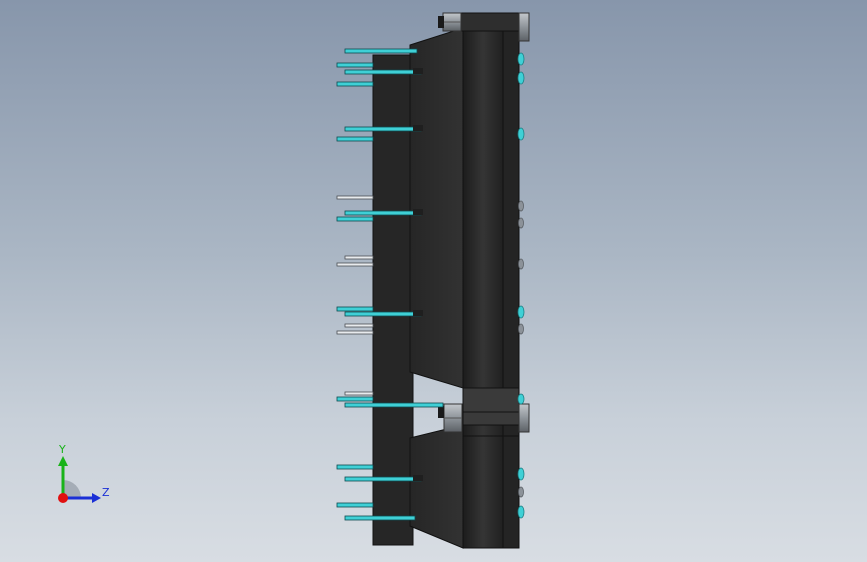 Image resolution: width=867 pixels, height=562 pixels. What do you see at coordinates (453, 418) in the screenshot?
I see `nut-mid-left` at bounding box center [453, 418].